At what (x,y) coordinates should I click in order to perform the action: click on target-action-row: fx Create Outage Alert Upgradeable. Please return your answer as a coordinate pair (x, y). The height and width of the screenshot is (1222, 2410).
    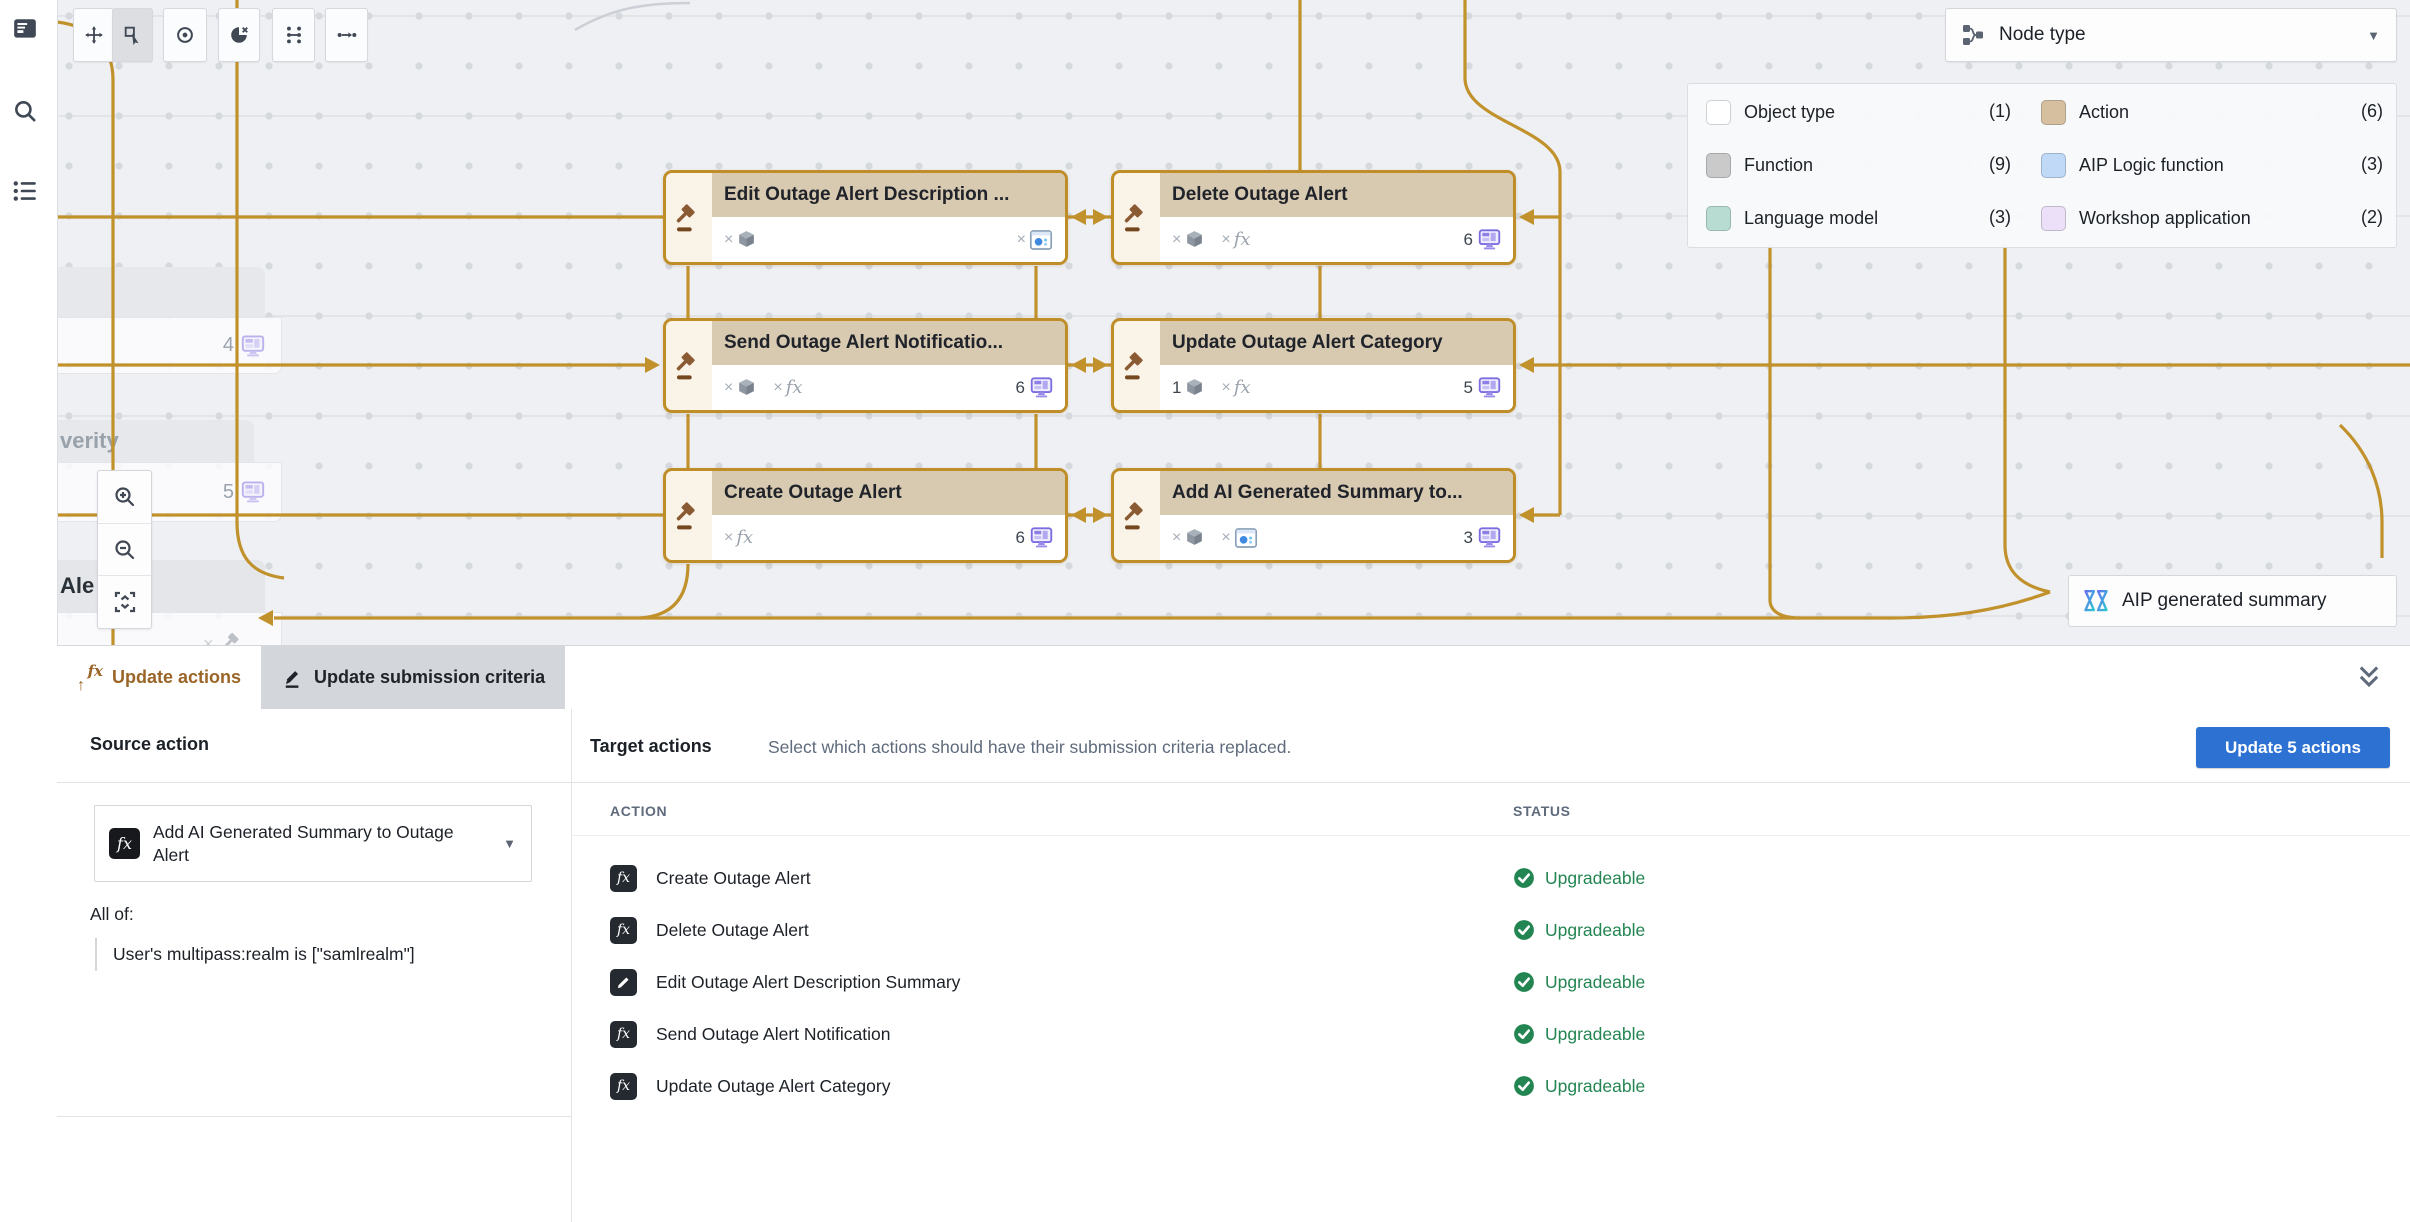
    Looking at the image, I should click on (1460, 878).